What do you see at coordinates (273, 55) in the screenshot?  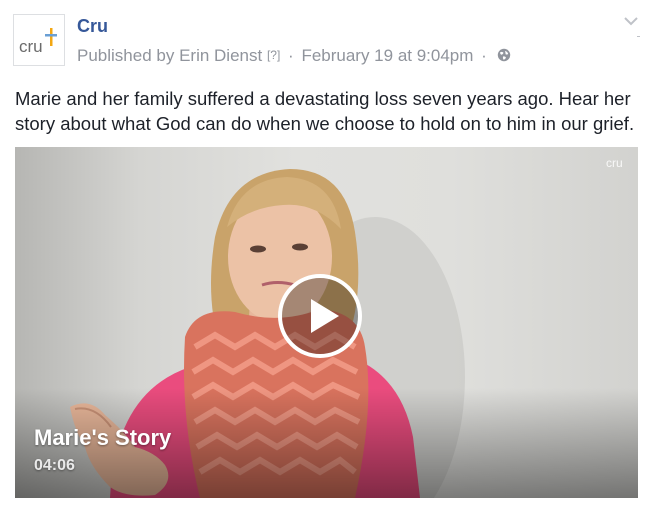 I see `help-link: [?]` at bounding box center [273, 55].